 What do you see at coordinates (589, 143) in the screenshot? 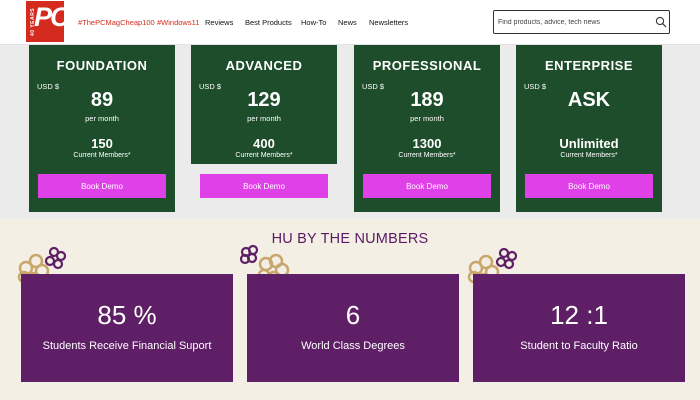
I see `plan-members: Unlimited` at bounding box center [589, 143].